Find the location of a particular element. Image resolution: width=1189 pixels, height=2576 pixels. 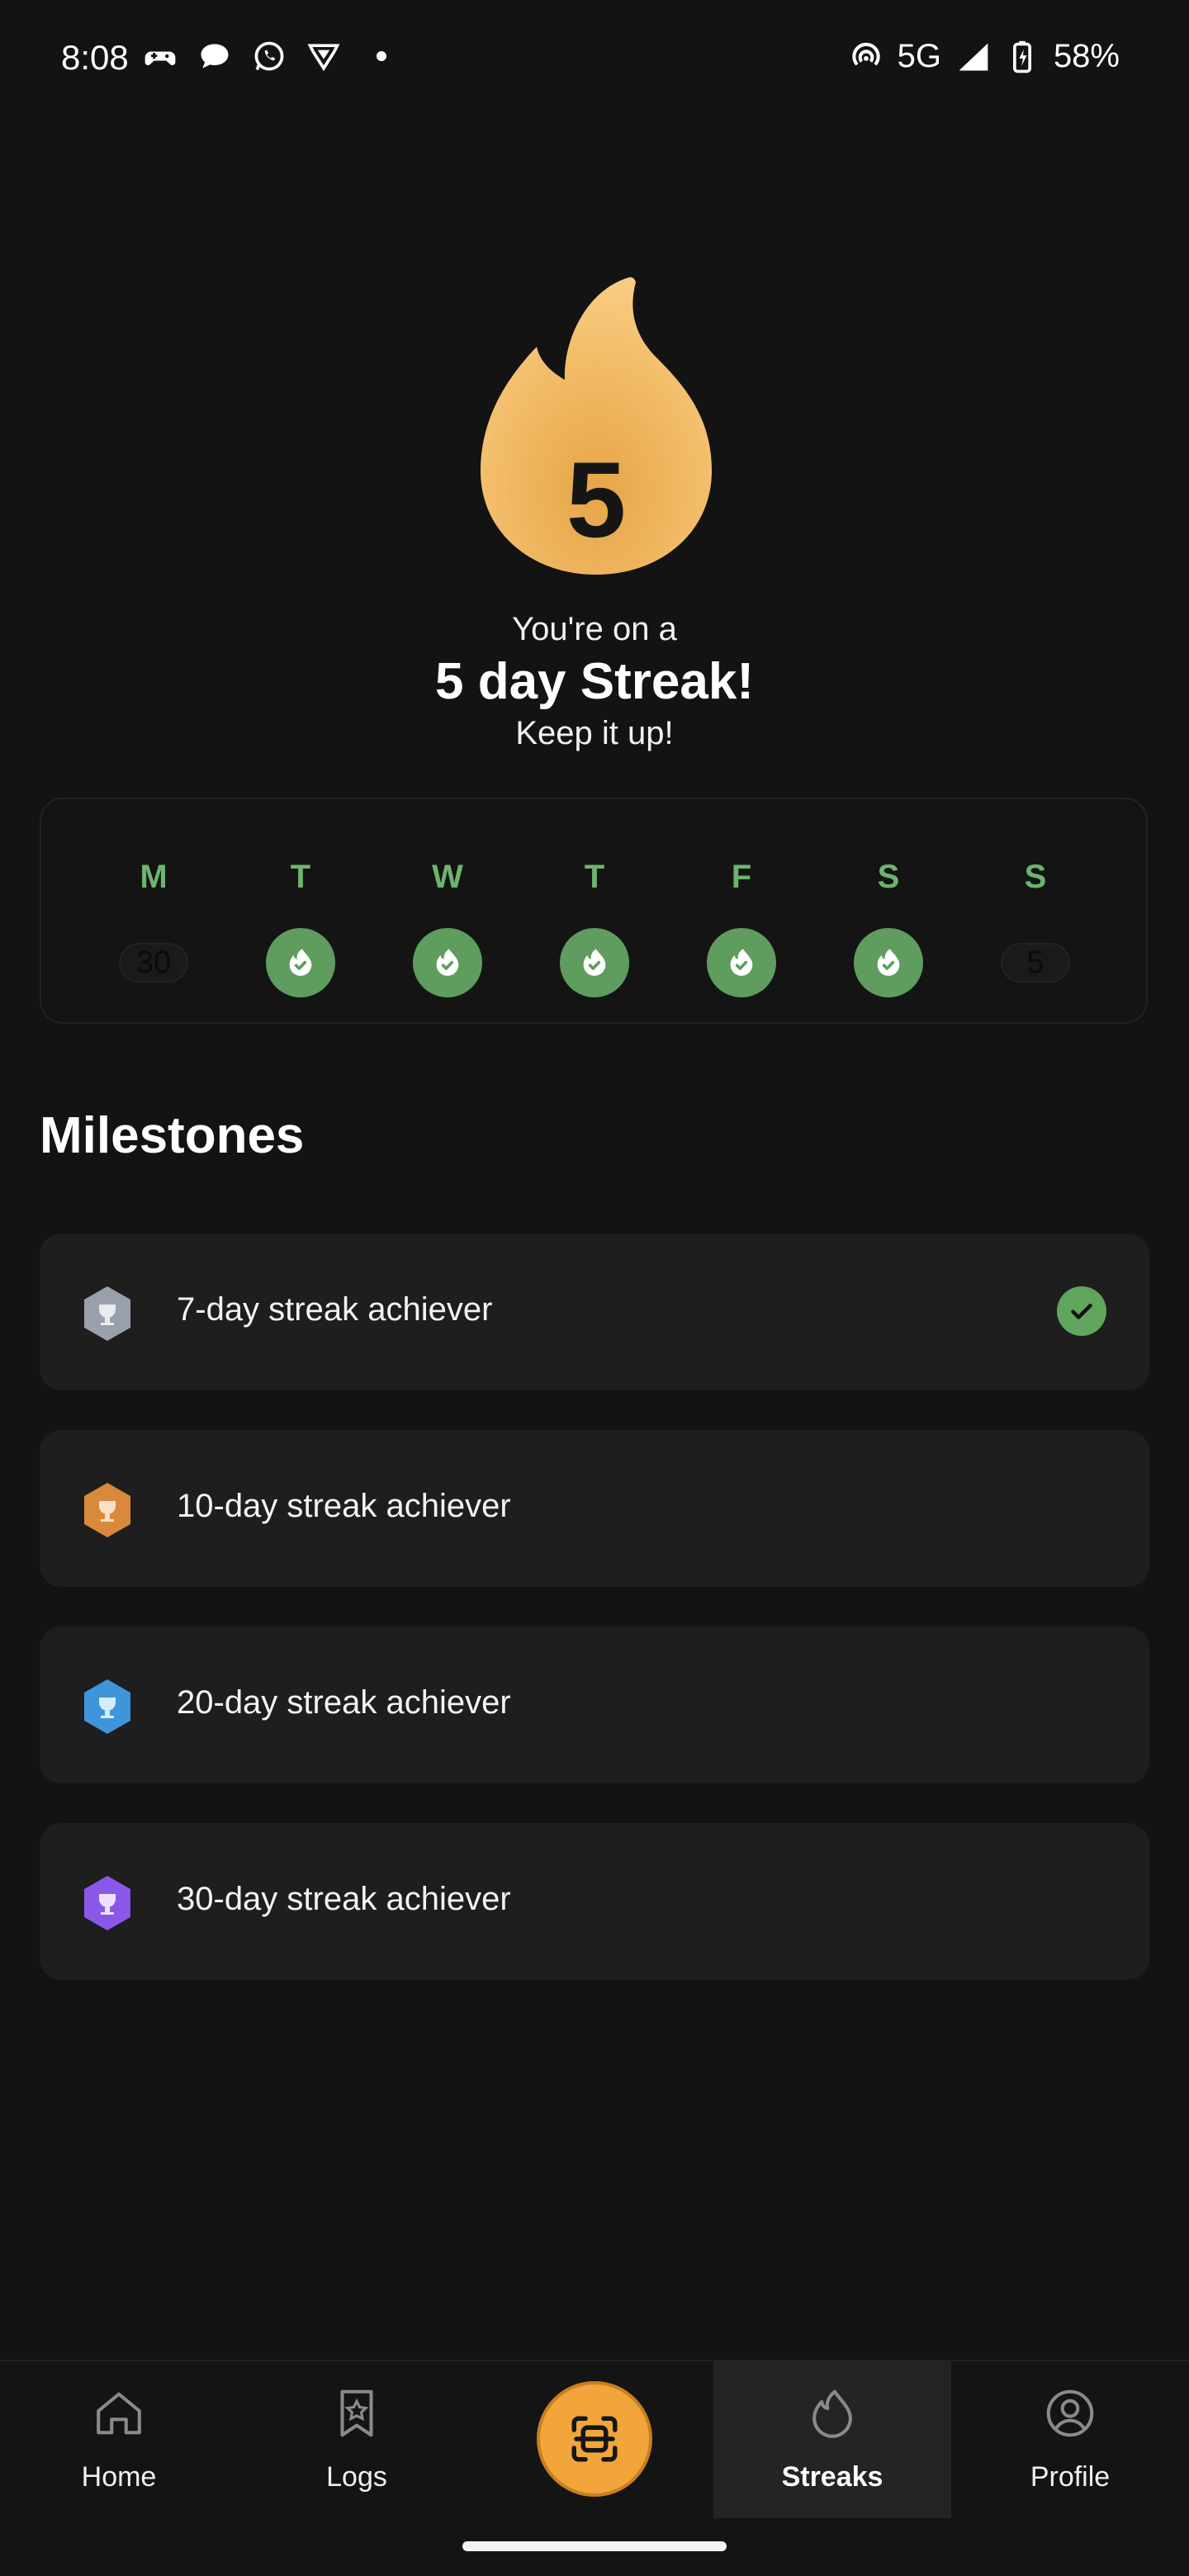

nav-logs: Logs is located at coordinates (357, 2439).